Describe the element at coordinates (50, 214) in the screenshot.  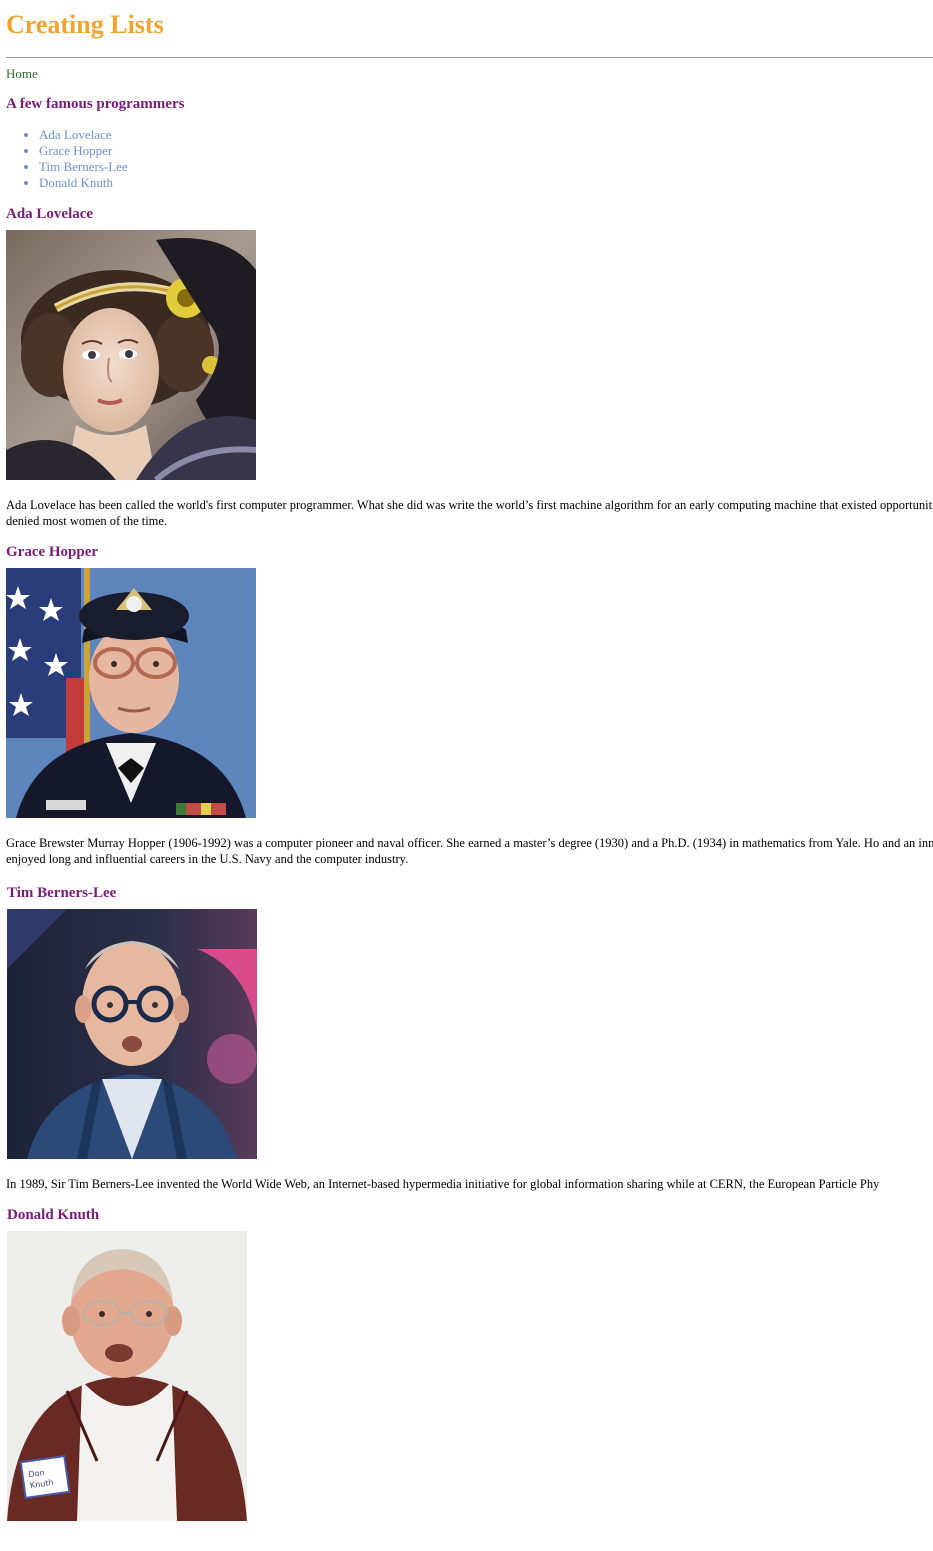
I see `ada-lovelace-heading: Ada Lovelace` at that location.